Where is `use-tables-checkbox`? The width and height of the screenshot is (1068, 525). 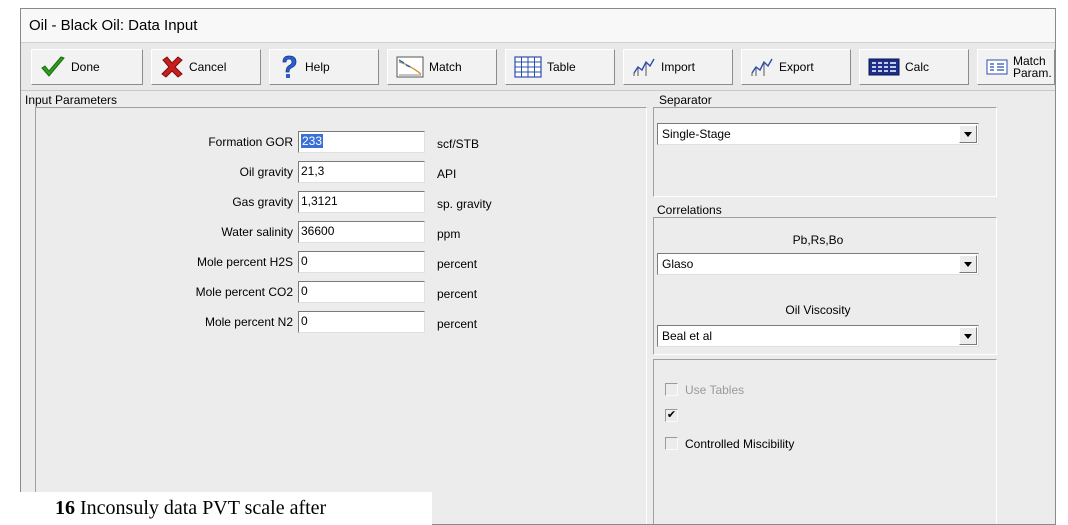
use-tables-checkbox is located at coordinates (671, 389).